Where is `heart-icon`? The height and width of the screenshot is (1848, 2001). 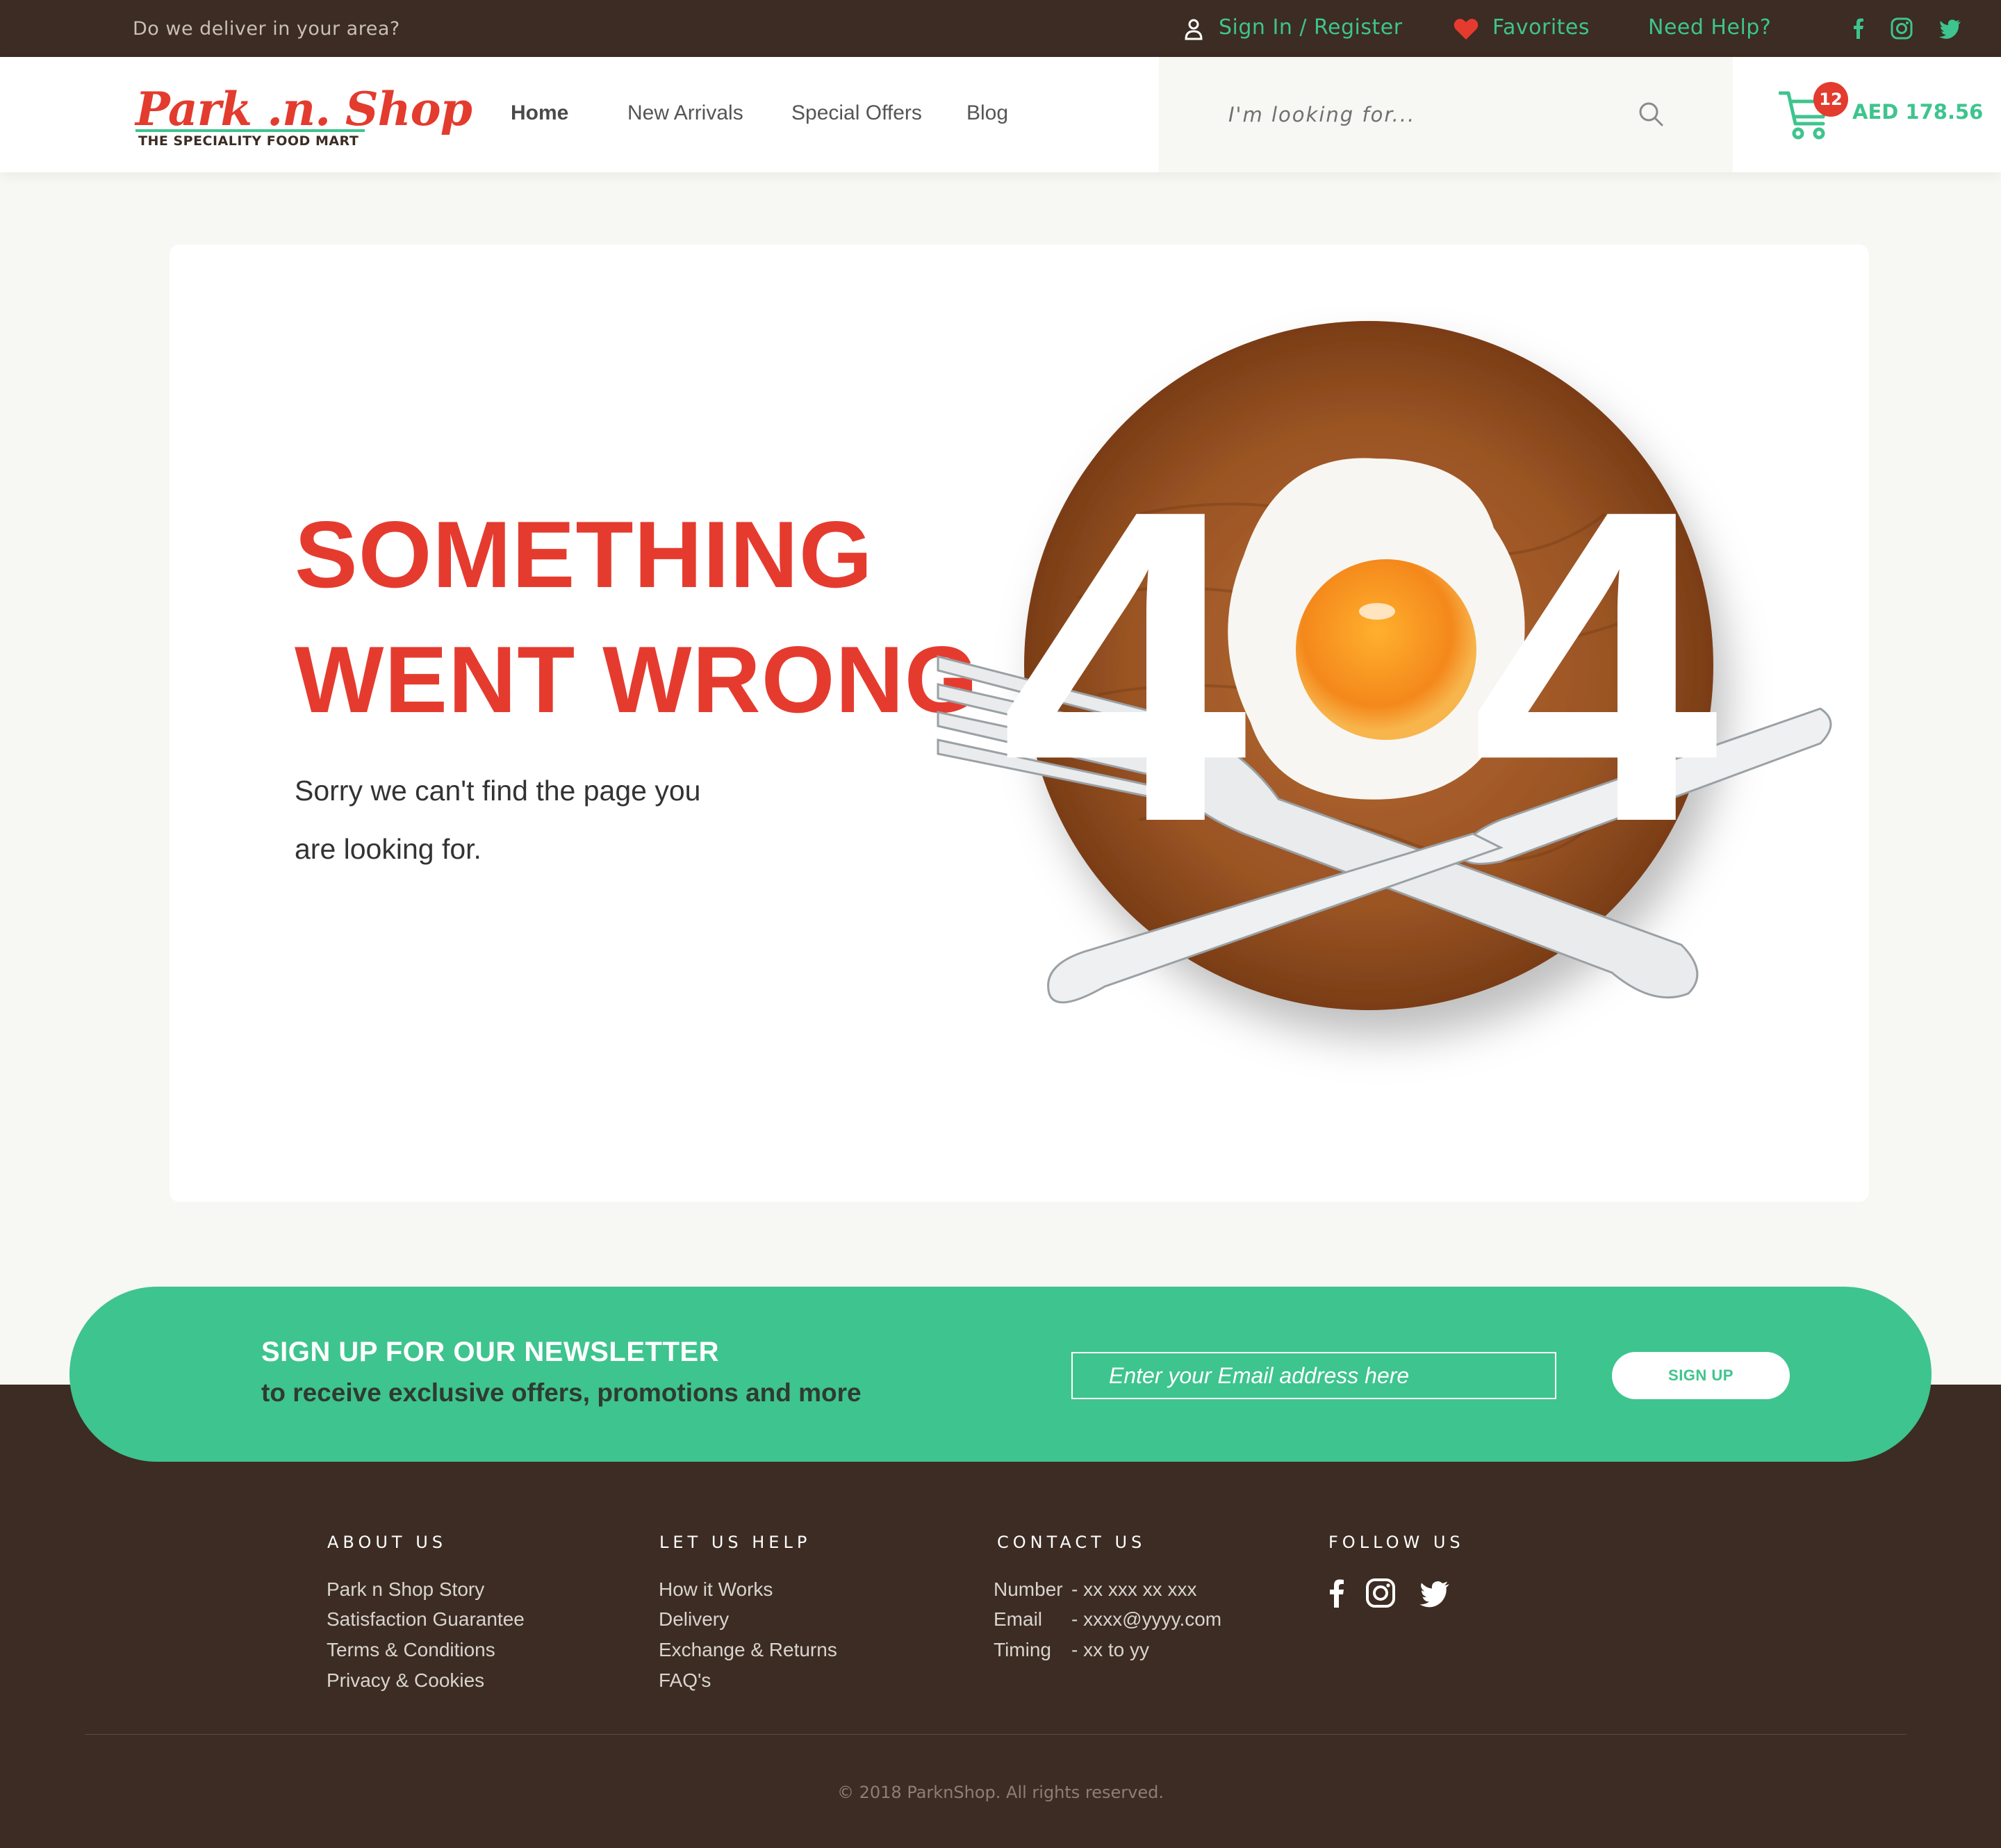
heart-icon is located at coordinates (1467, 29).